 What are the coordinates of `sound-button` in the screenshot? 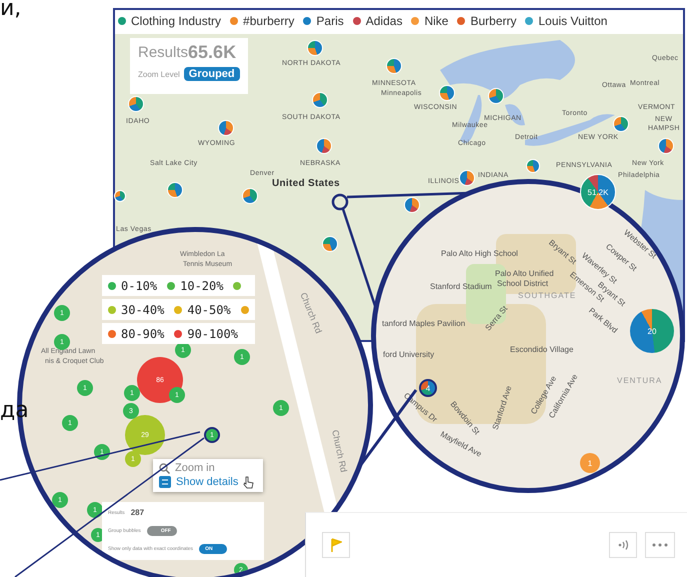 It's located at (623, 545).